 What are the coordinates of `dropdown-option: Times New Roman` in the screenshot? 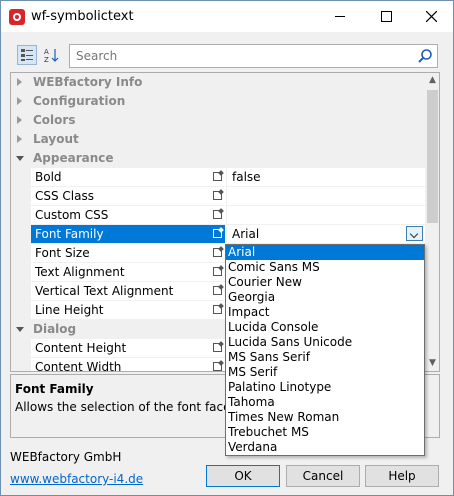 It's located at (325, 417).